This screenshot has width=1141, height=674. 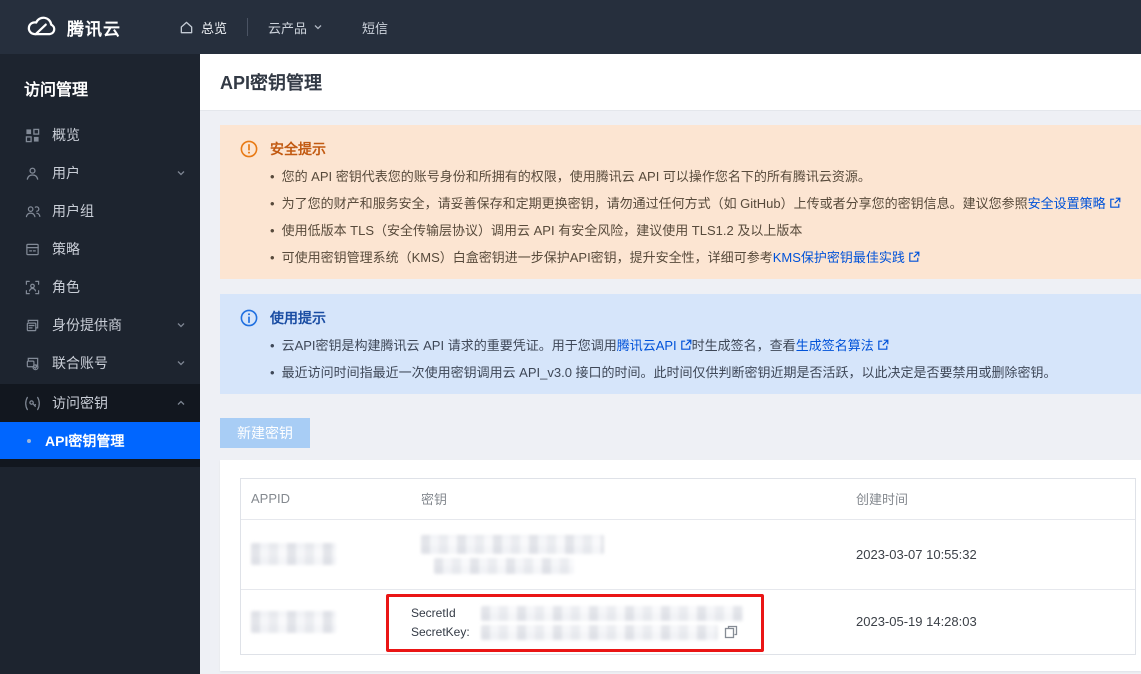 I want to click on masked-secret-id-value, so click(x=612, y=613).